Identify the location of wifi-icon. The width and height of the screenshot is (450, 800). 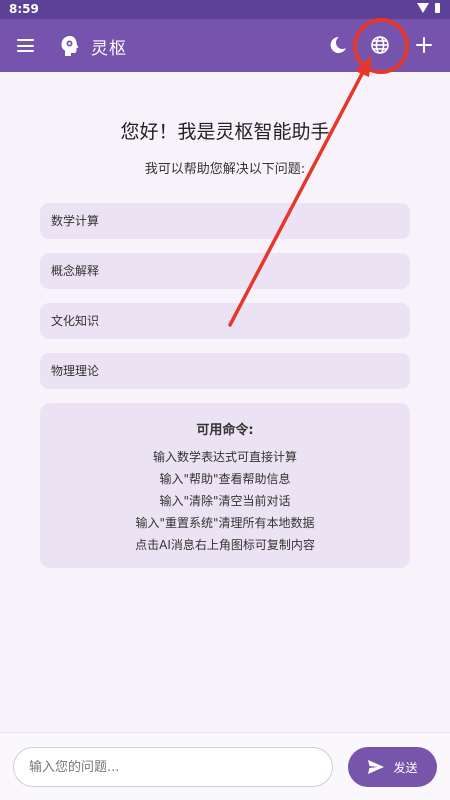
(423, 8).